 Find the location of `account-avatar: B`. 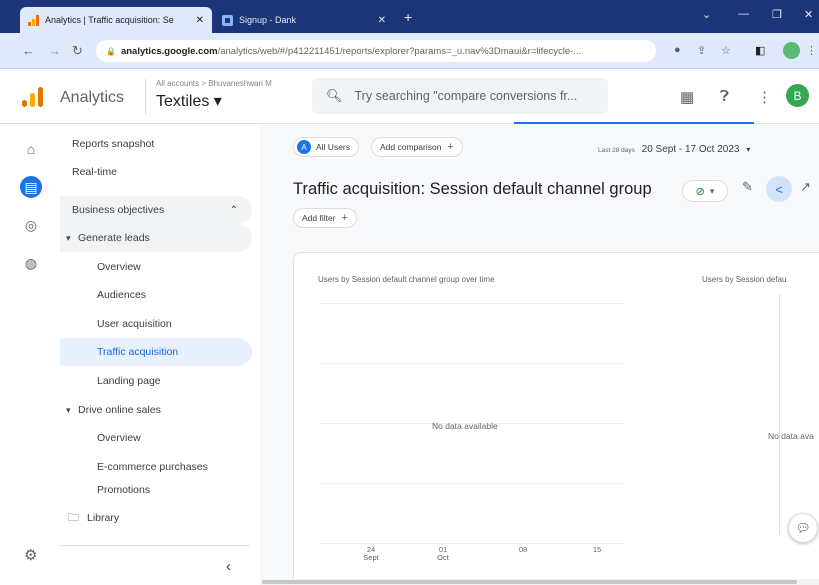

account-avatar: B is located at coordinates (797, 95).